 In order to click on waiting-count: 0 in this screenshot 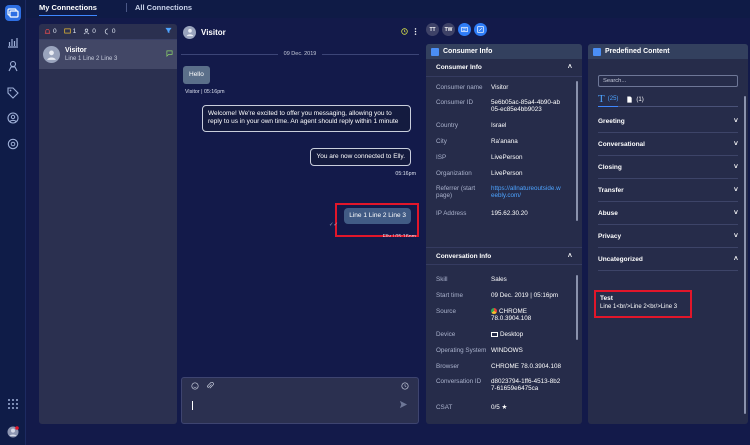, I will do `click(113, 31)`.